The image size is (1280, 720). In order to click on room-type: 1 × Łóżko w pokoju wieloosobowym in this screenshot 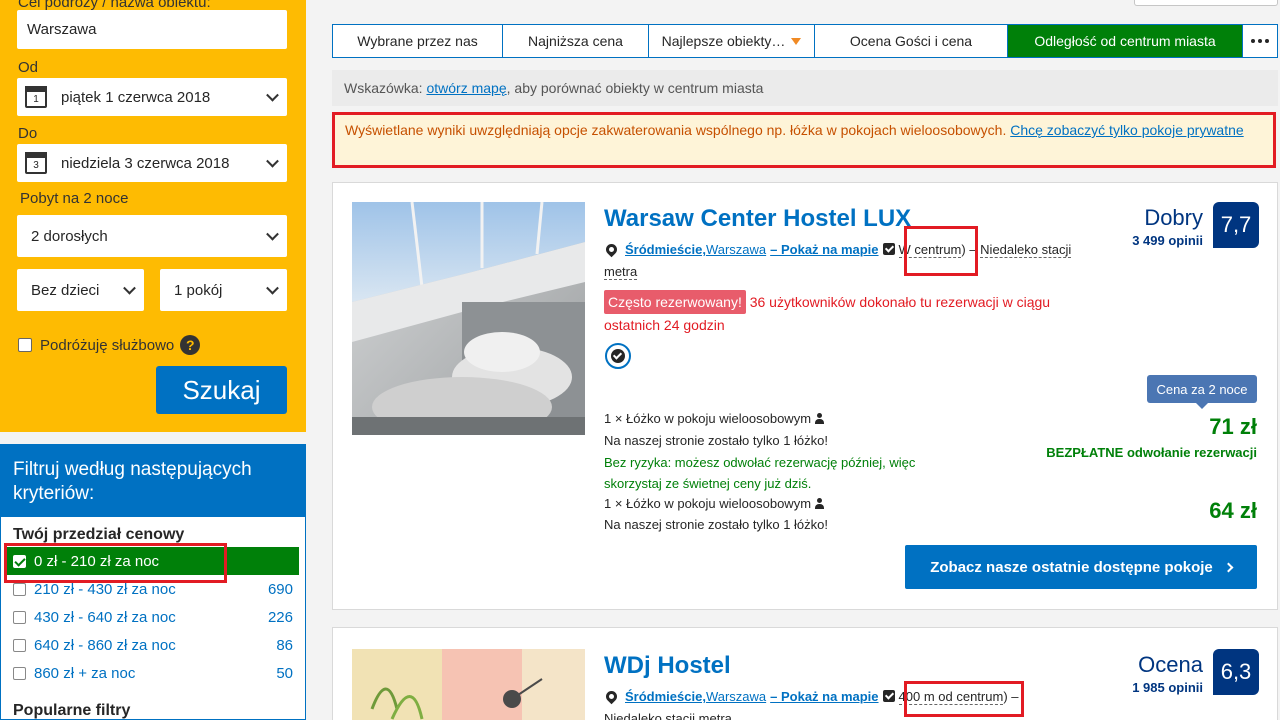, I will do `click(708, 503)`.